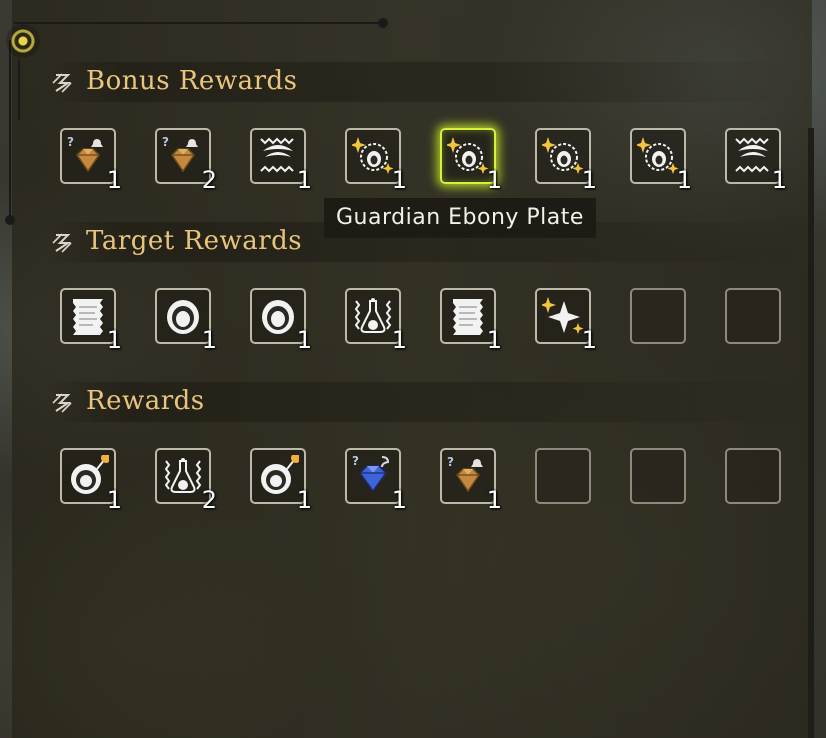  I want to click on reward-slot: 2, so click(186, 481).